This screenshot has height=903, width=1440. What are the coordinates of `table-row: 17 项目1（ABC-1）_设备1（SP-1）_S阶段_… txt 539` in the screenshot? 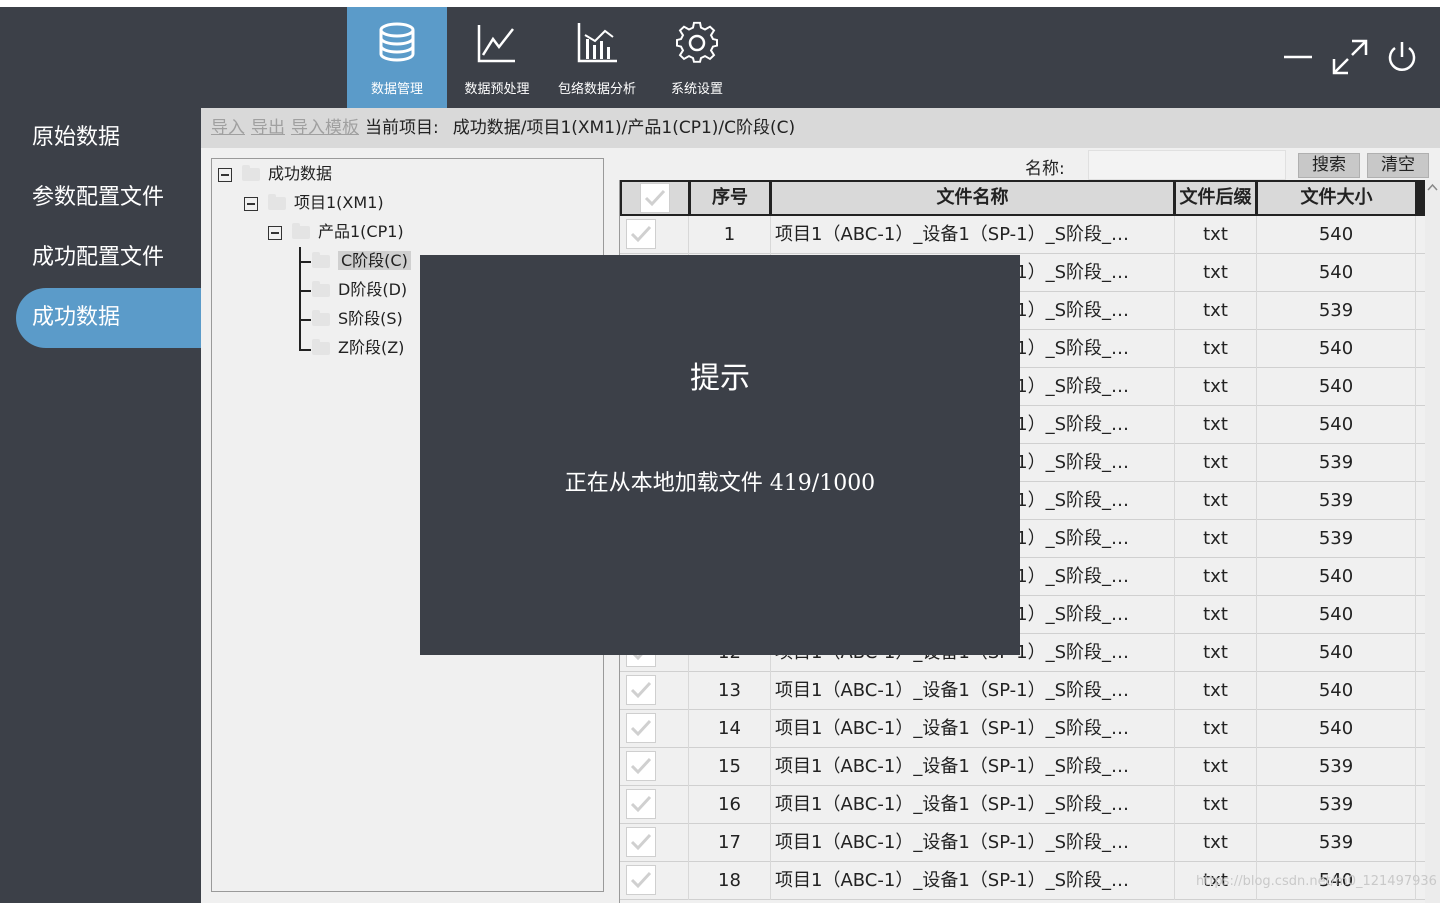 It's located at (1022, 843).